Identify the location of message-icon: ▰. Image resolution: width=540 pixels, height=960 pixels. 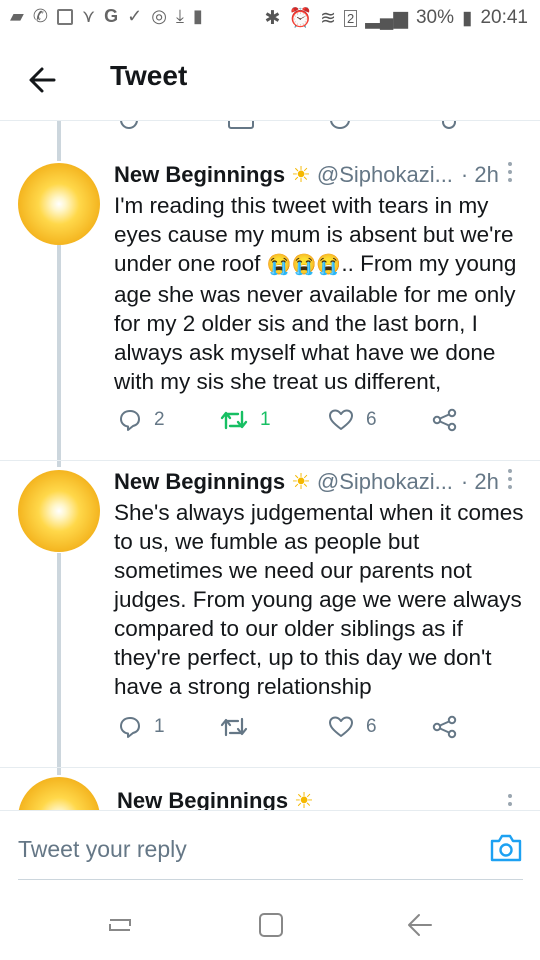
(17, 16).